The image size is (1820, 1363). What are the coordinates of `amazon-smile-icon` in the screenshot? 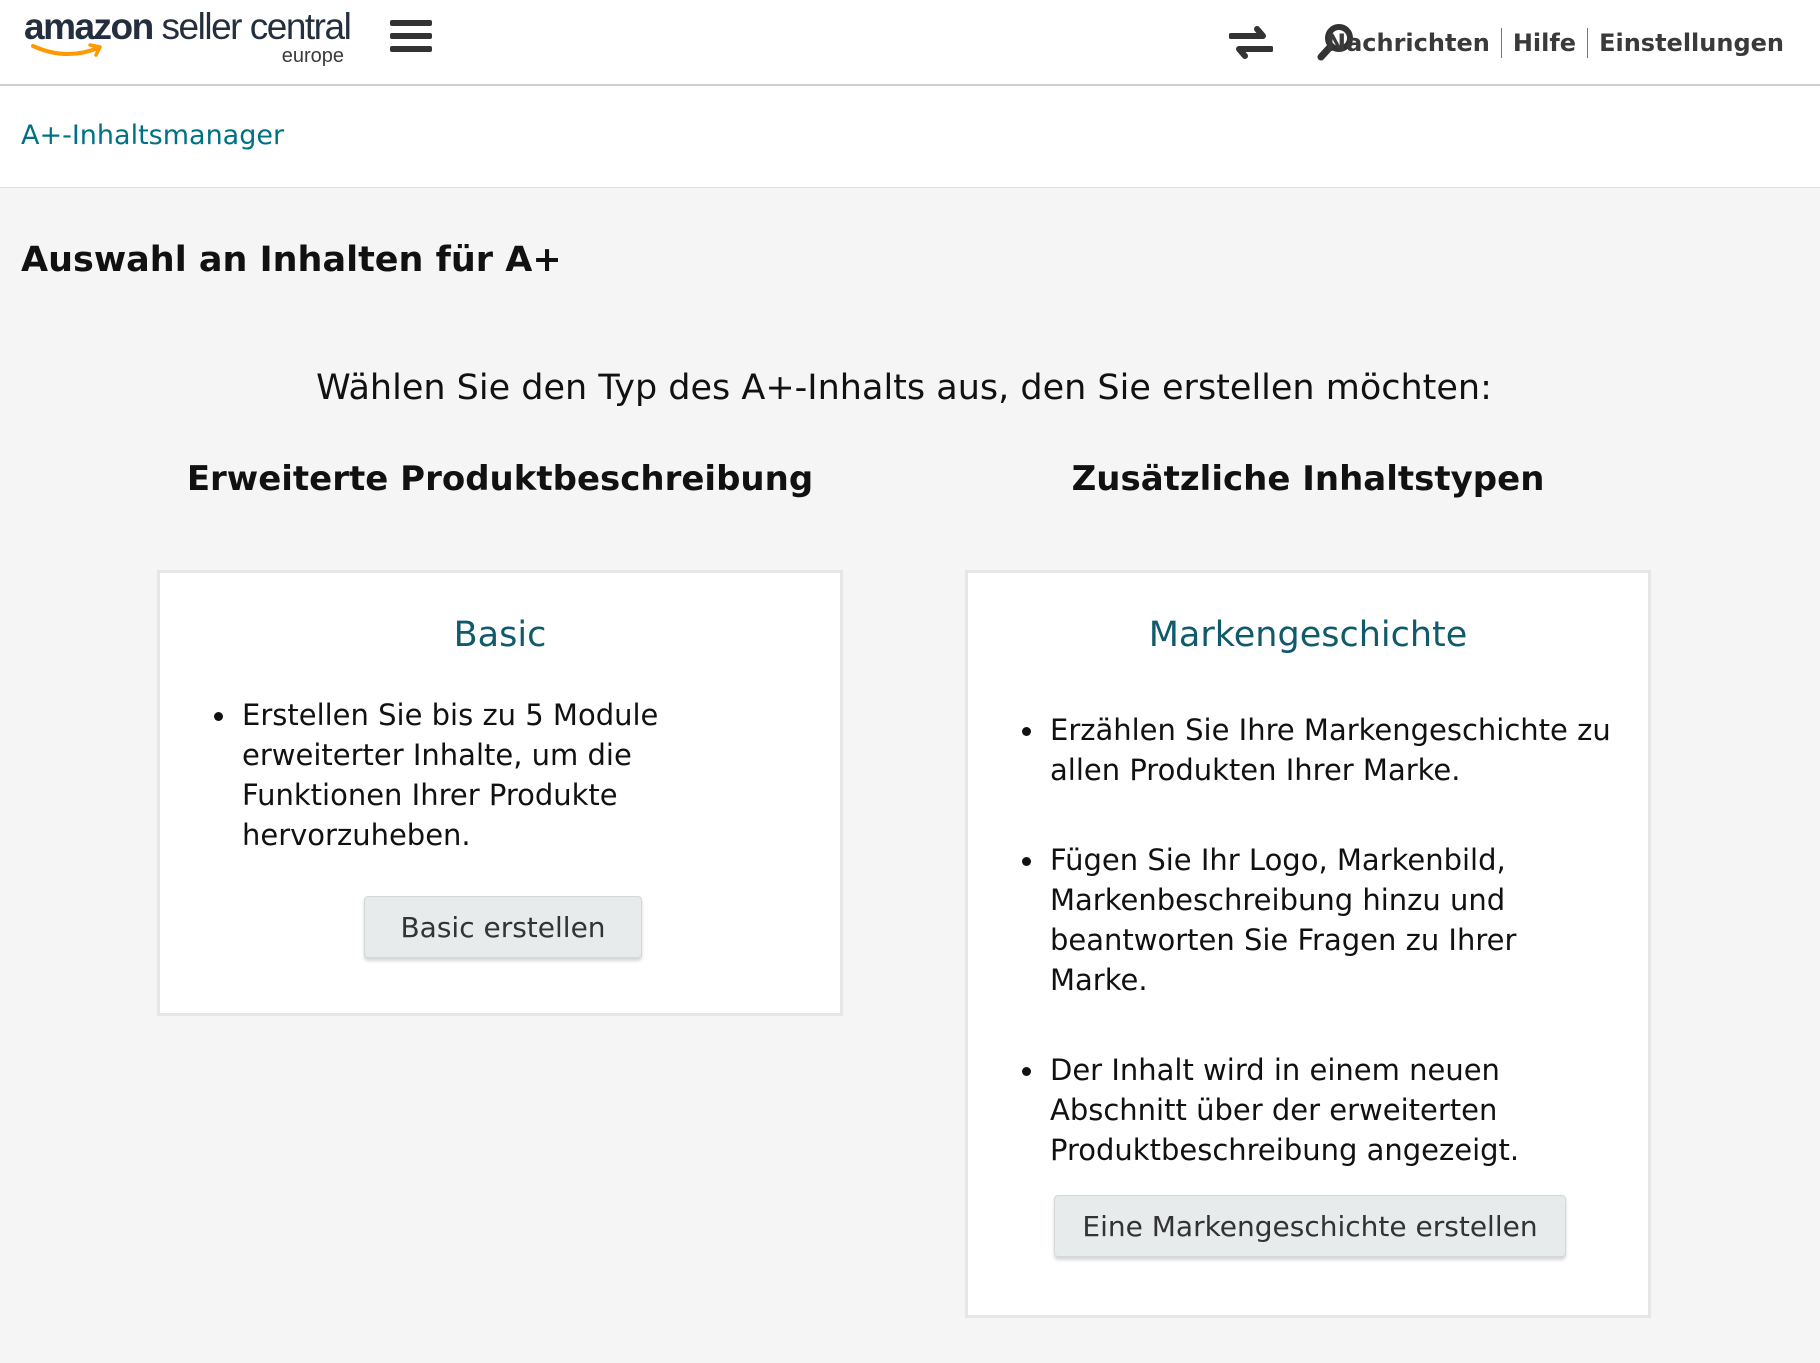 It's located at (66, 50).